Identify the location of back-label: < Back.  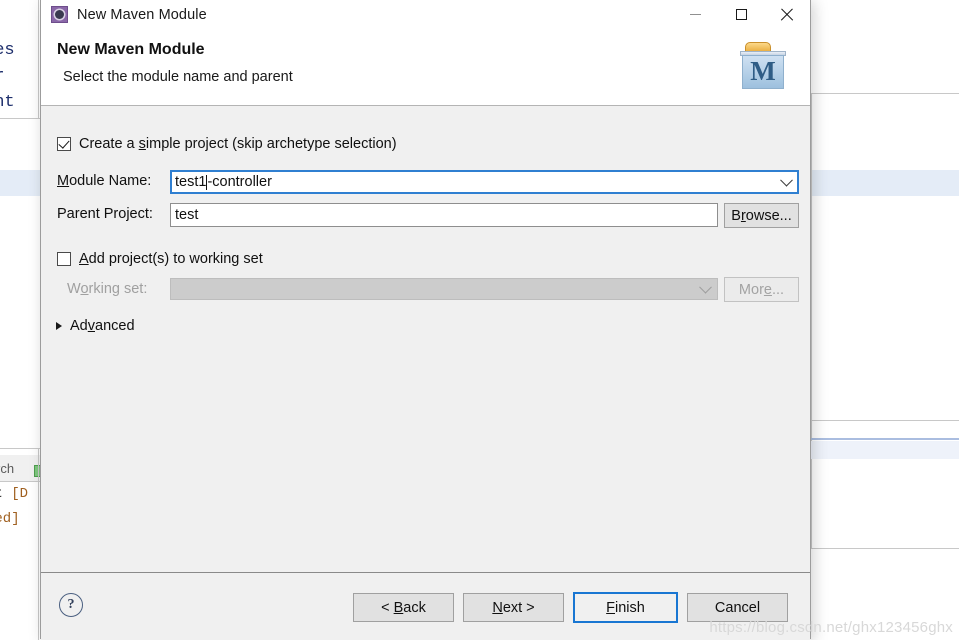
(403, 607).